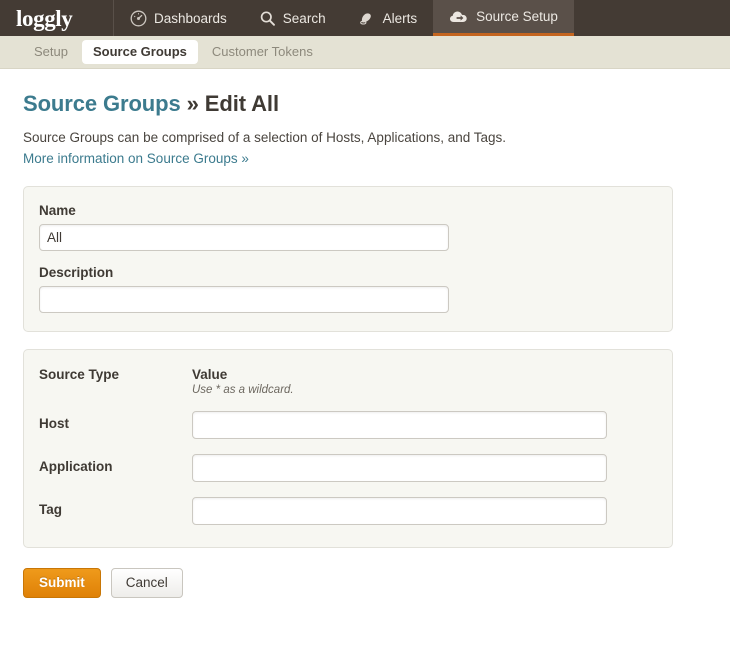 Image resolution: width=730 pixels, height=647 pixels. Describe the element at coordinates (348, 381) in the screenshot. I see `source-types-header-row: Source Type Value Use * as a wildcard.` at that location.